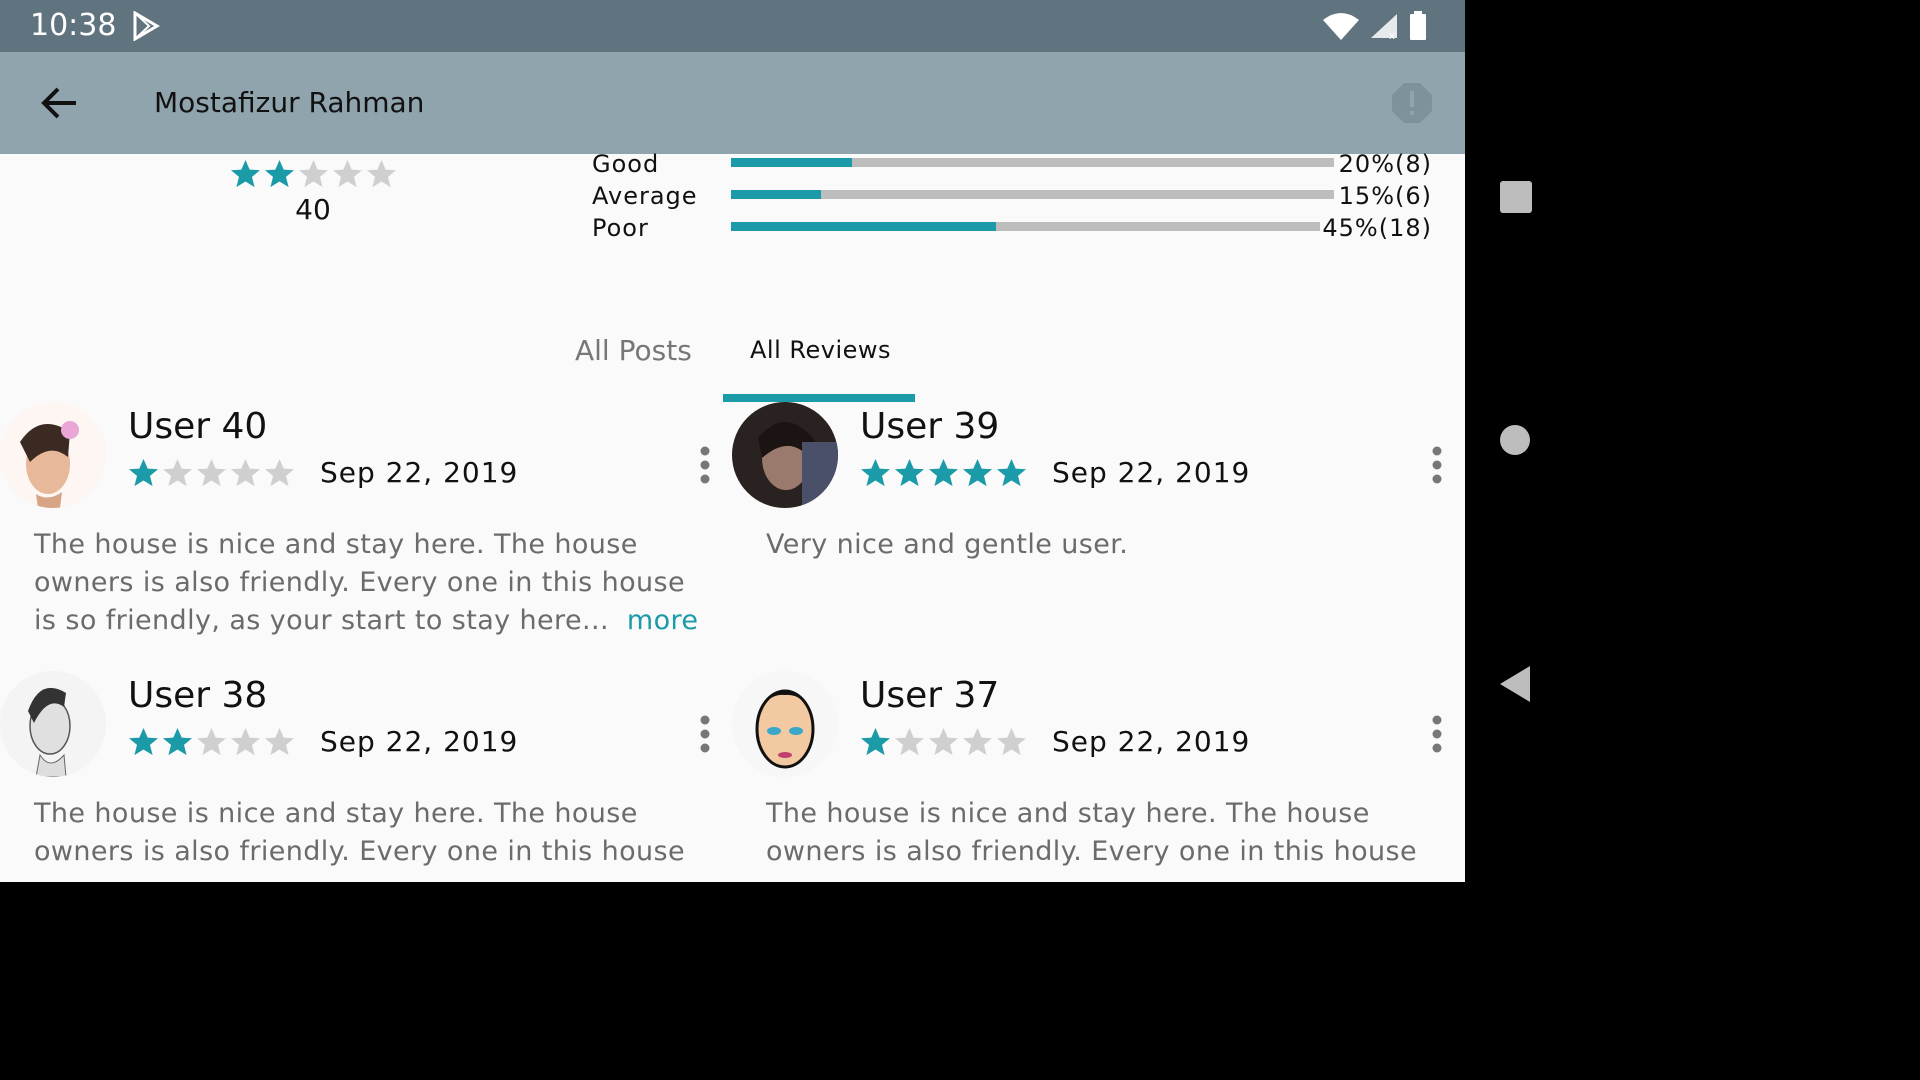 Image resolution: width=1920 pixels, height=1080 pixels. What do you see at coordinates (930, 426) in the screenshot?
I see `review-username: User 39` at bounding box center [930, 426].